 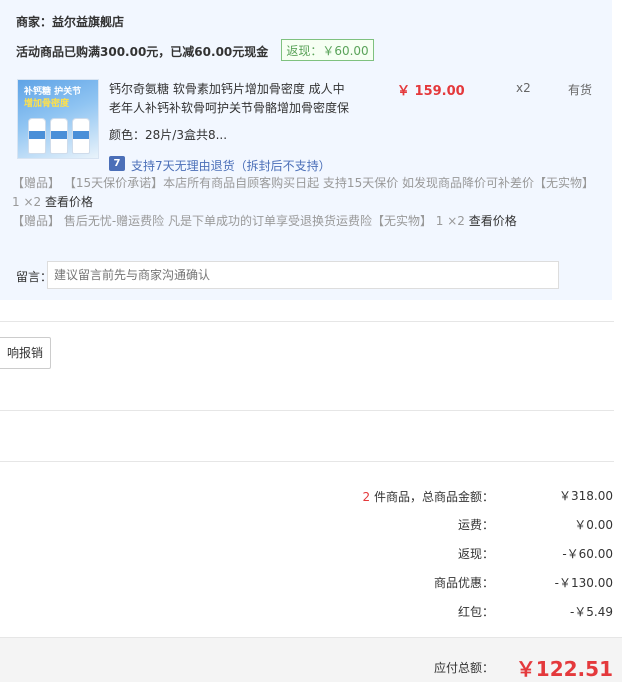 What do you see at coordinates (431, 91) in the screenshot?
I see `product-price: ￥ 159.00` at bounding box center [431, 91].